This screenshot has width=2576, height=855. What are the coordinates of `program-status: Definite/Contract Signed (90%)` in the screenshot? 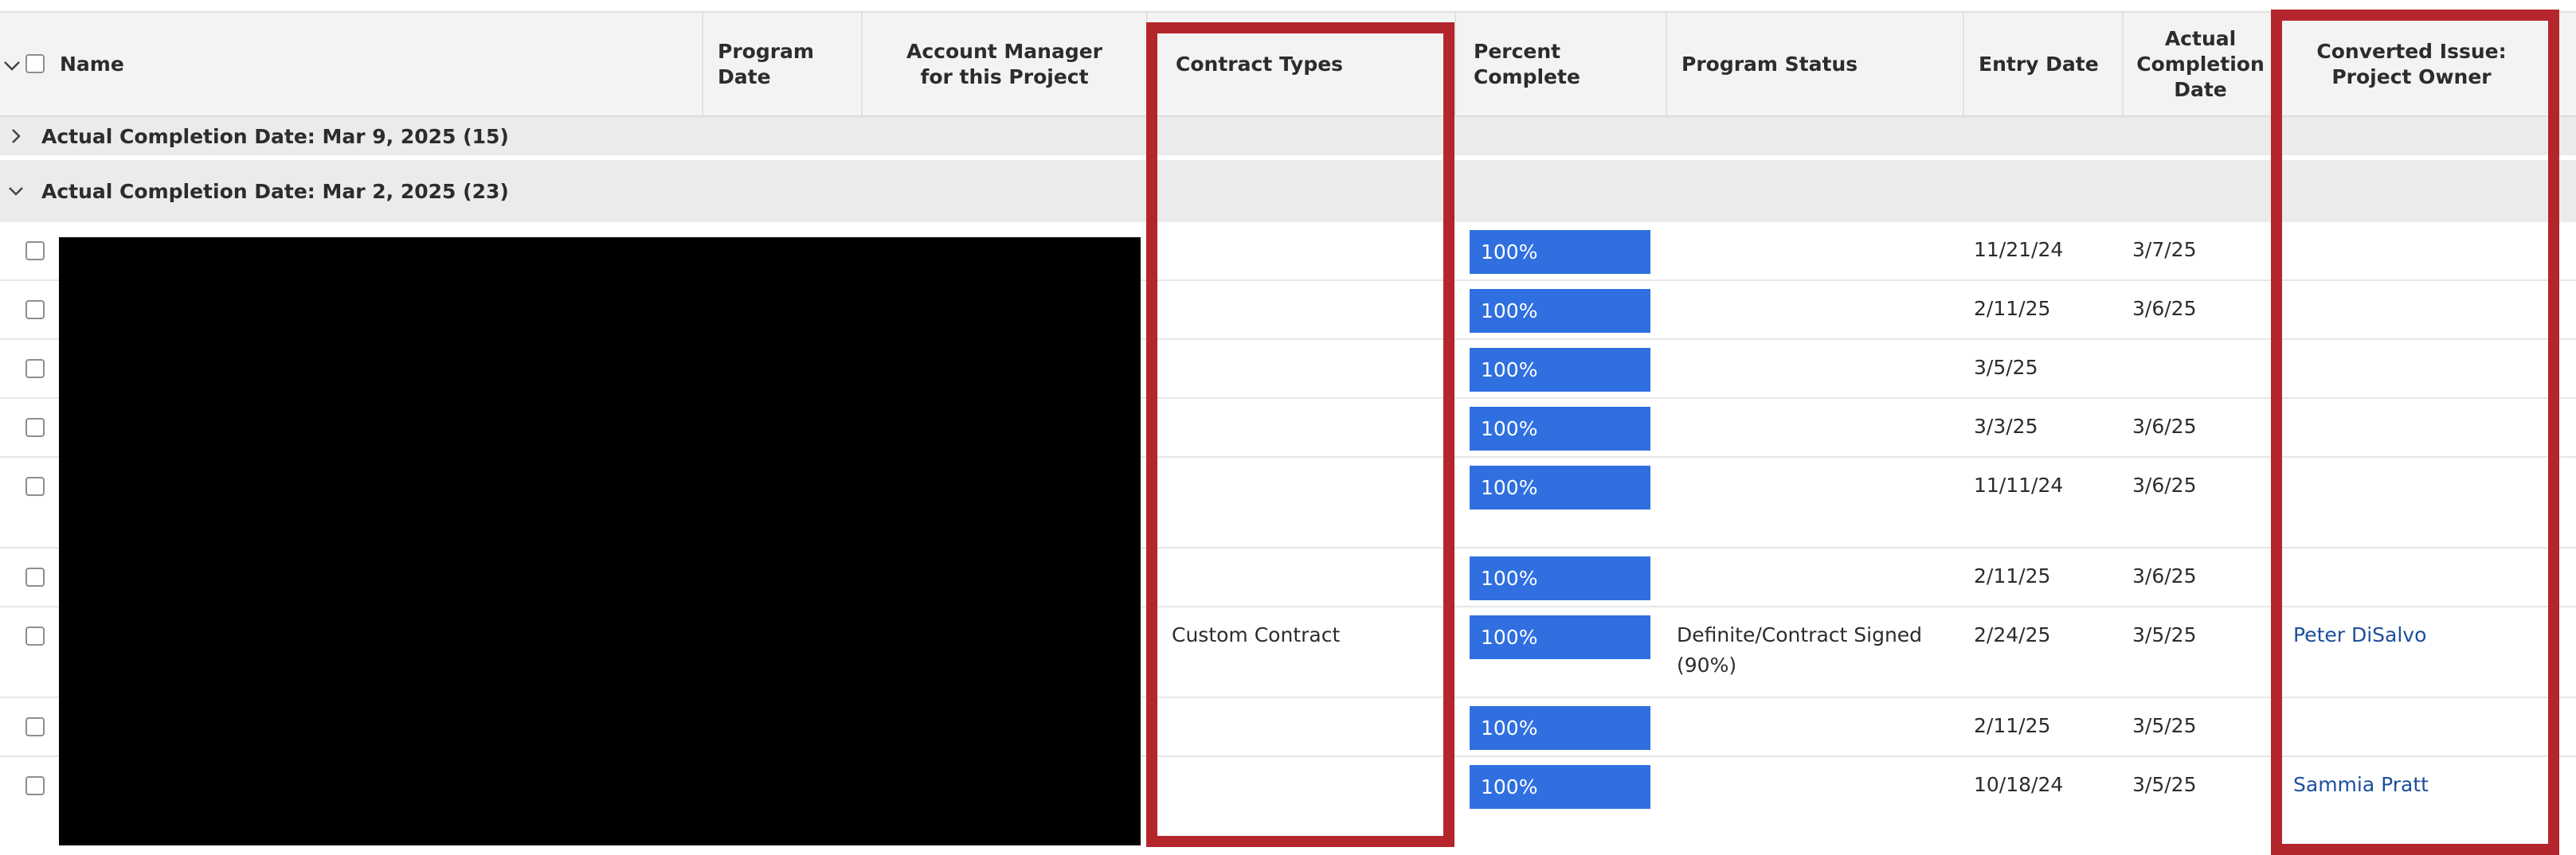 It's located at (1799, 652).